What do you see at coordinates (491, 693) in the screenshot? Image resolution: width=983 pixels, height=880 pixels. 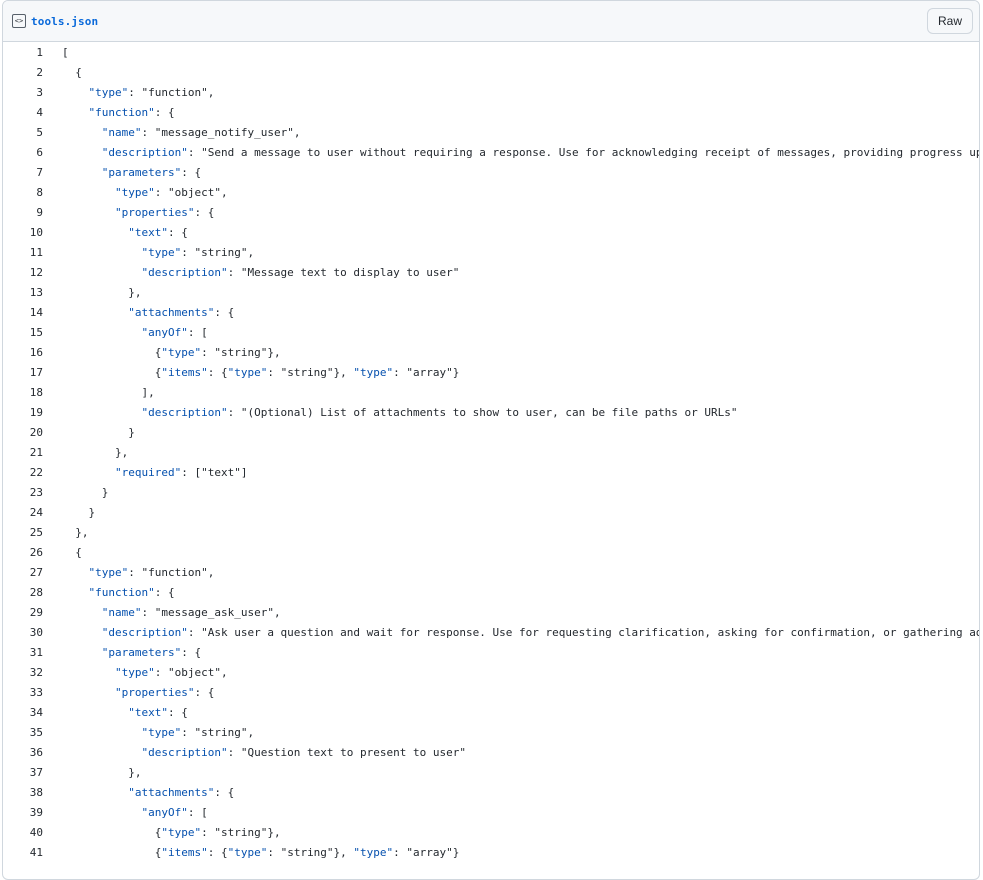 I see `code-line: 33 "properties": {` at bounding box center [491, 693].